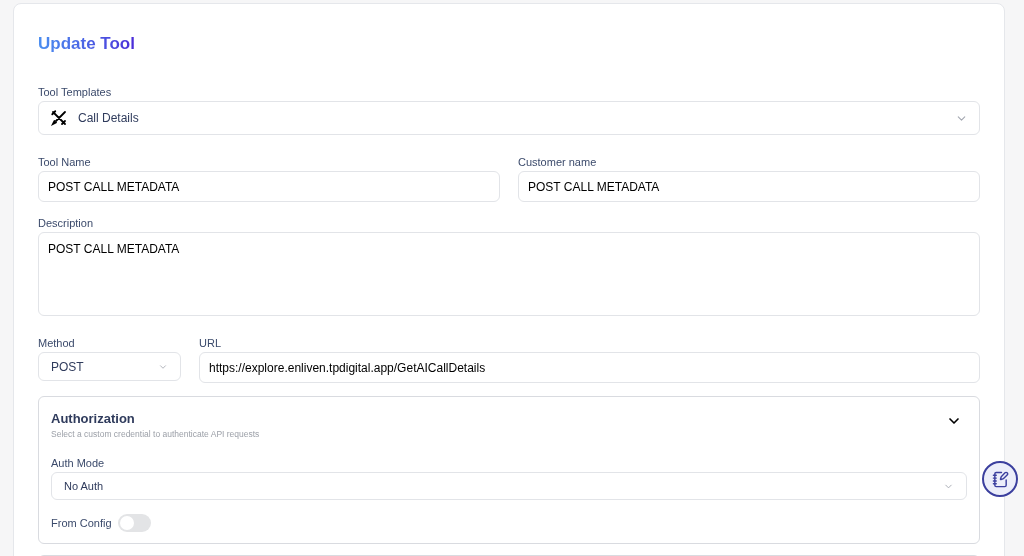  What do you see at coordinates (86, 44) in the screenshot?
I see `page-title: Update Tool` at bounding box center [86, 44].